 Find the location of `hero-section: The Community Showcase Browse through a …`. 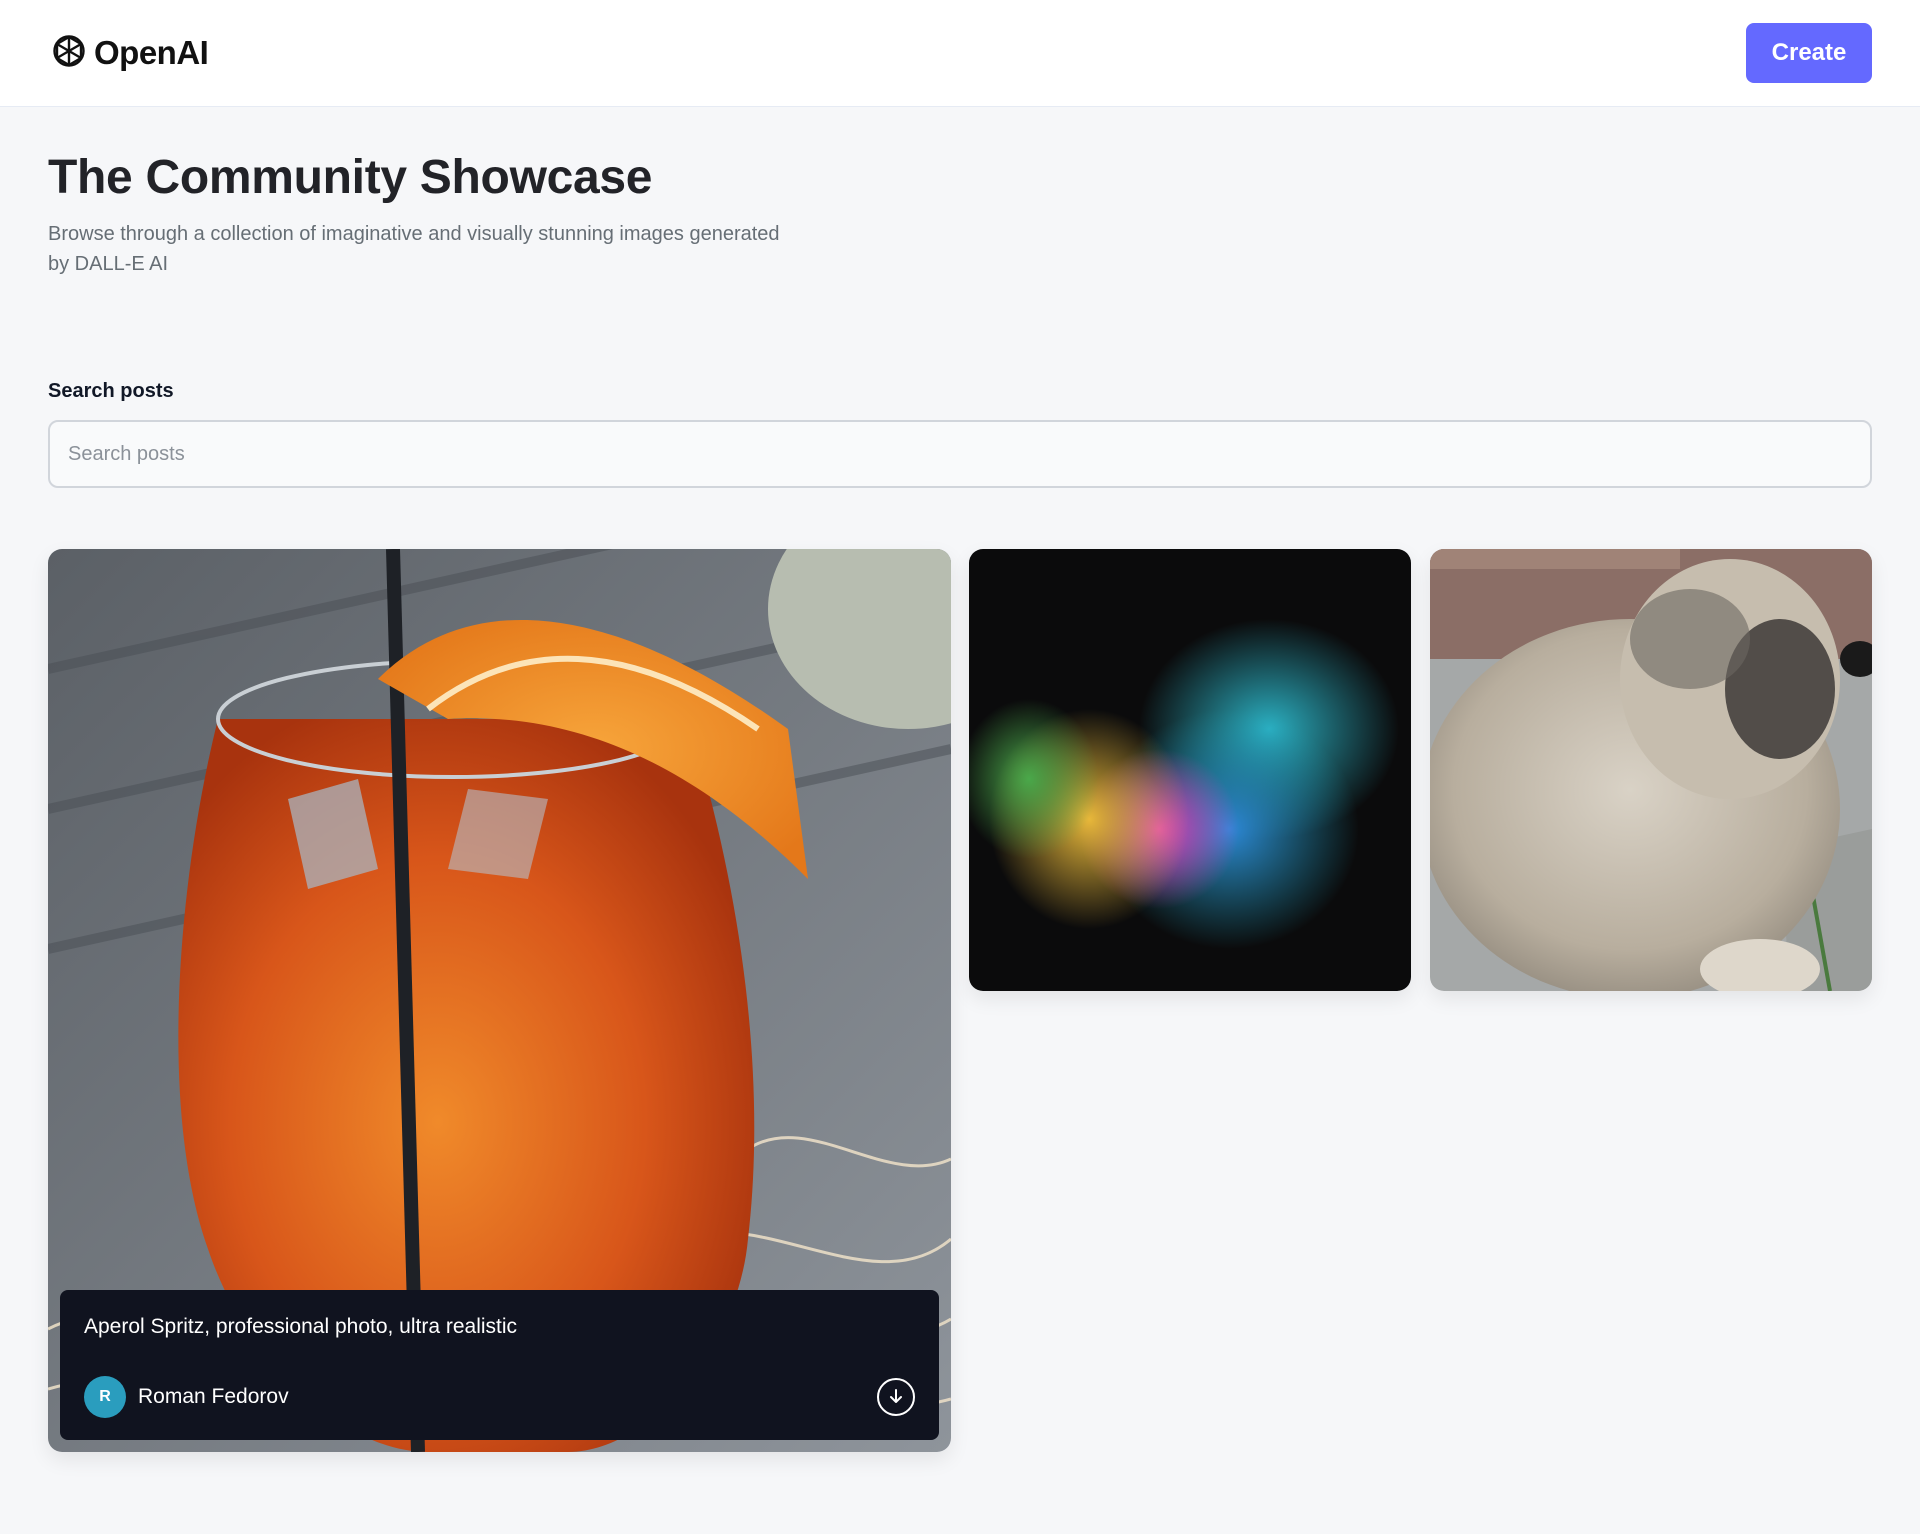

hero-section: The Community Showcase Browse through a … is located at coordinates (428, 215).